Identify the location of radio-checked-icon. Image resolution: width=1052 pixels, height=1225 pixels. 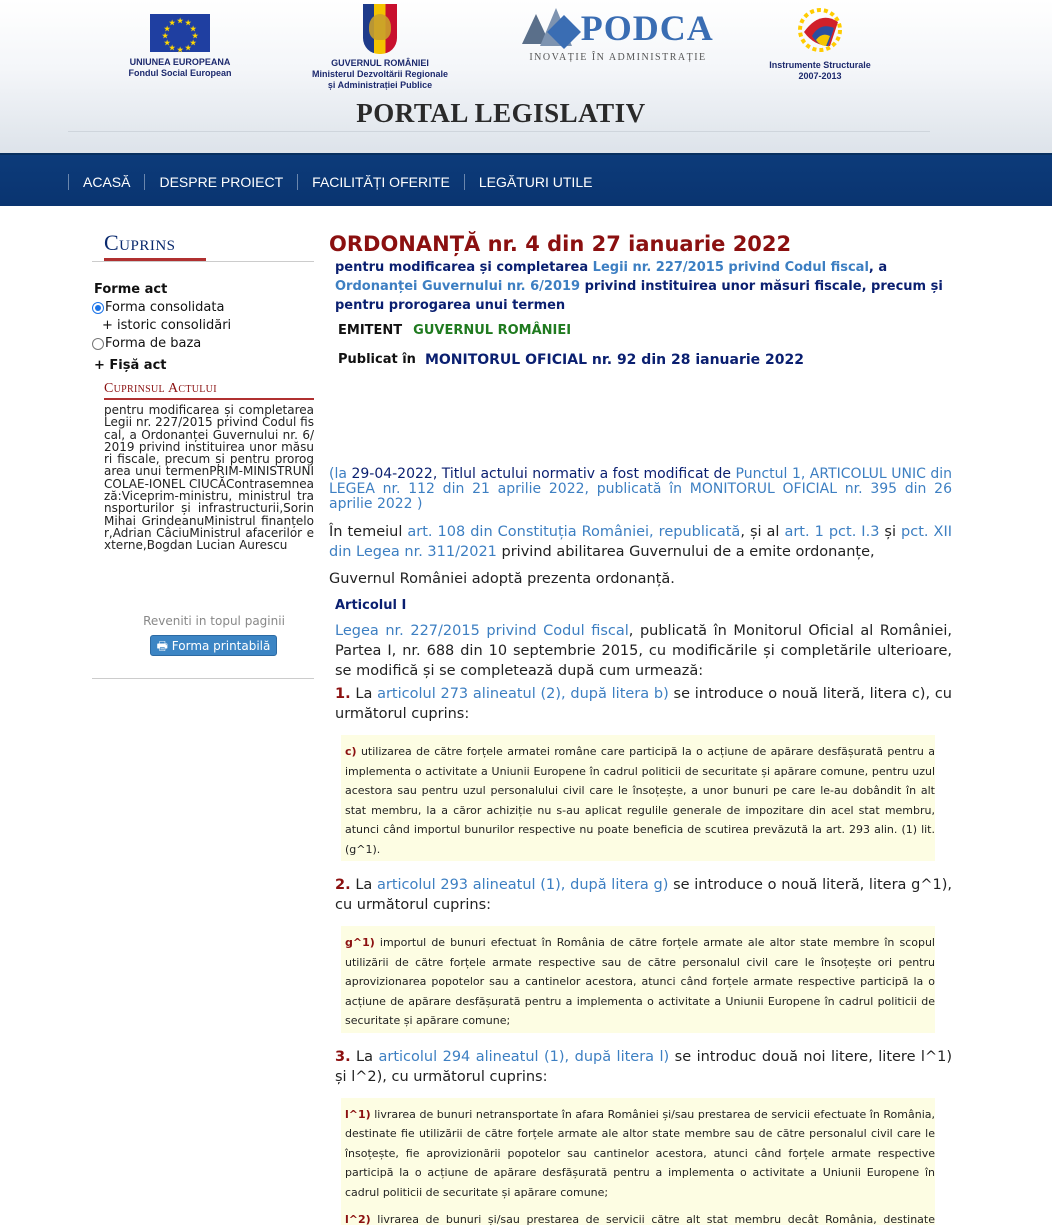
(98, 307).